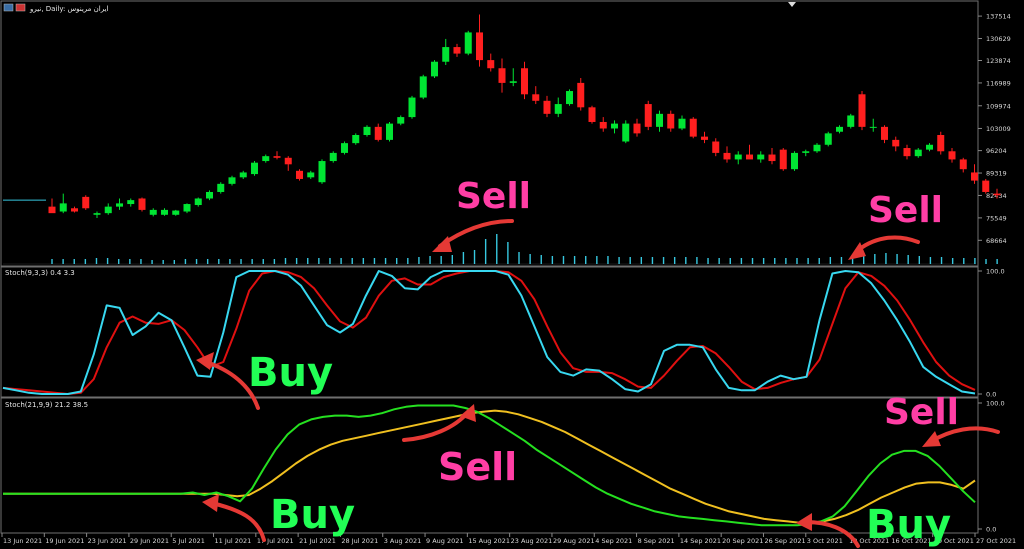  What do you see at coordinates (477, 467) in the screenshot?
I see `annotation-sell-4: Sell` at bounding box center [477, 467].